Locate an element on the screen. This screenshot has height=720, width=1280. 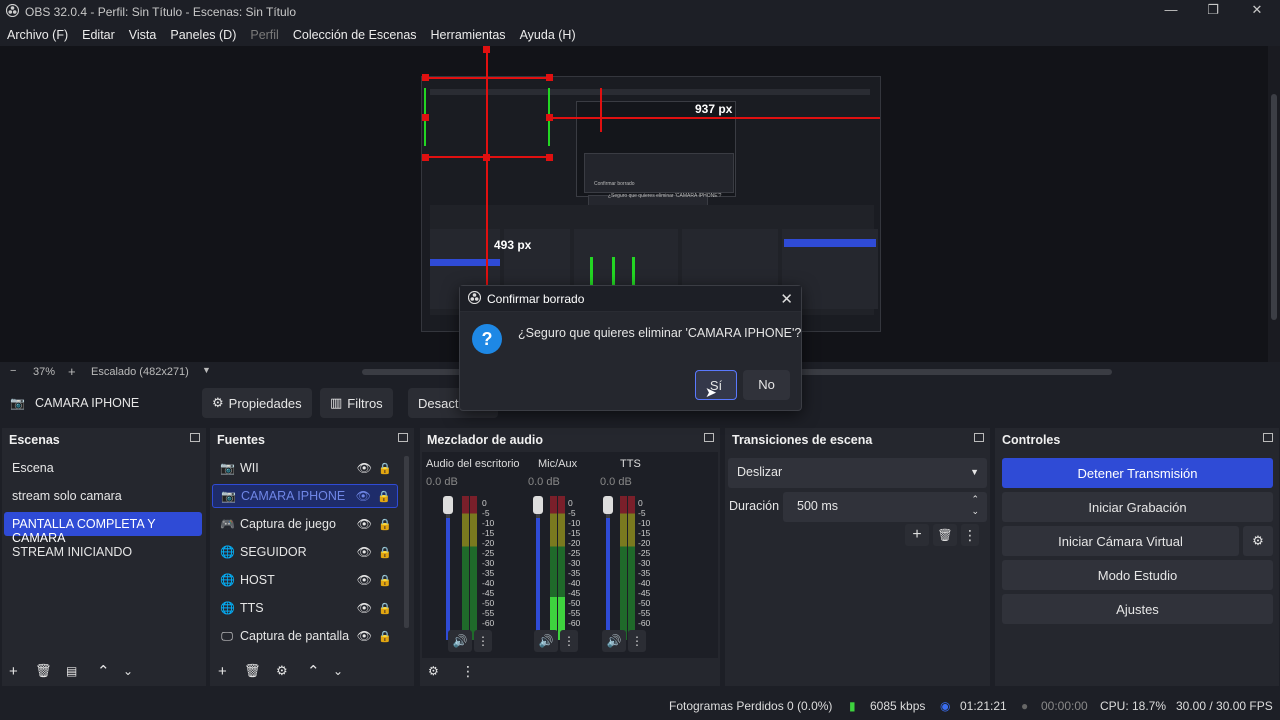
source-item-camara-iphone: 📷 CAMARA IPHONE 👁 🔒 is located at coordinates (305, 496).